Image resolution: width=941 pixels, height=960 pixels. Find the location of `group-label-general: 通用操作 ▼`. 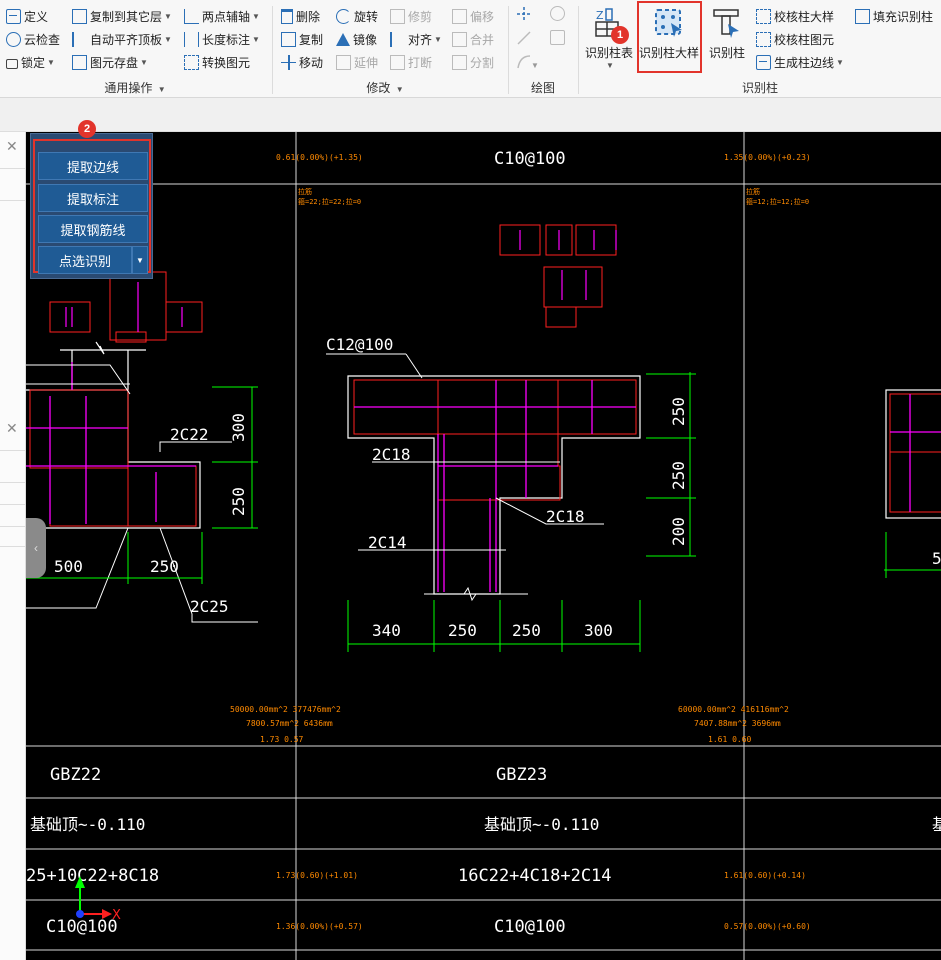

group-label-general: 通用操作 ▼ is located at coordinates (135, 88).